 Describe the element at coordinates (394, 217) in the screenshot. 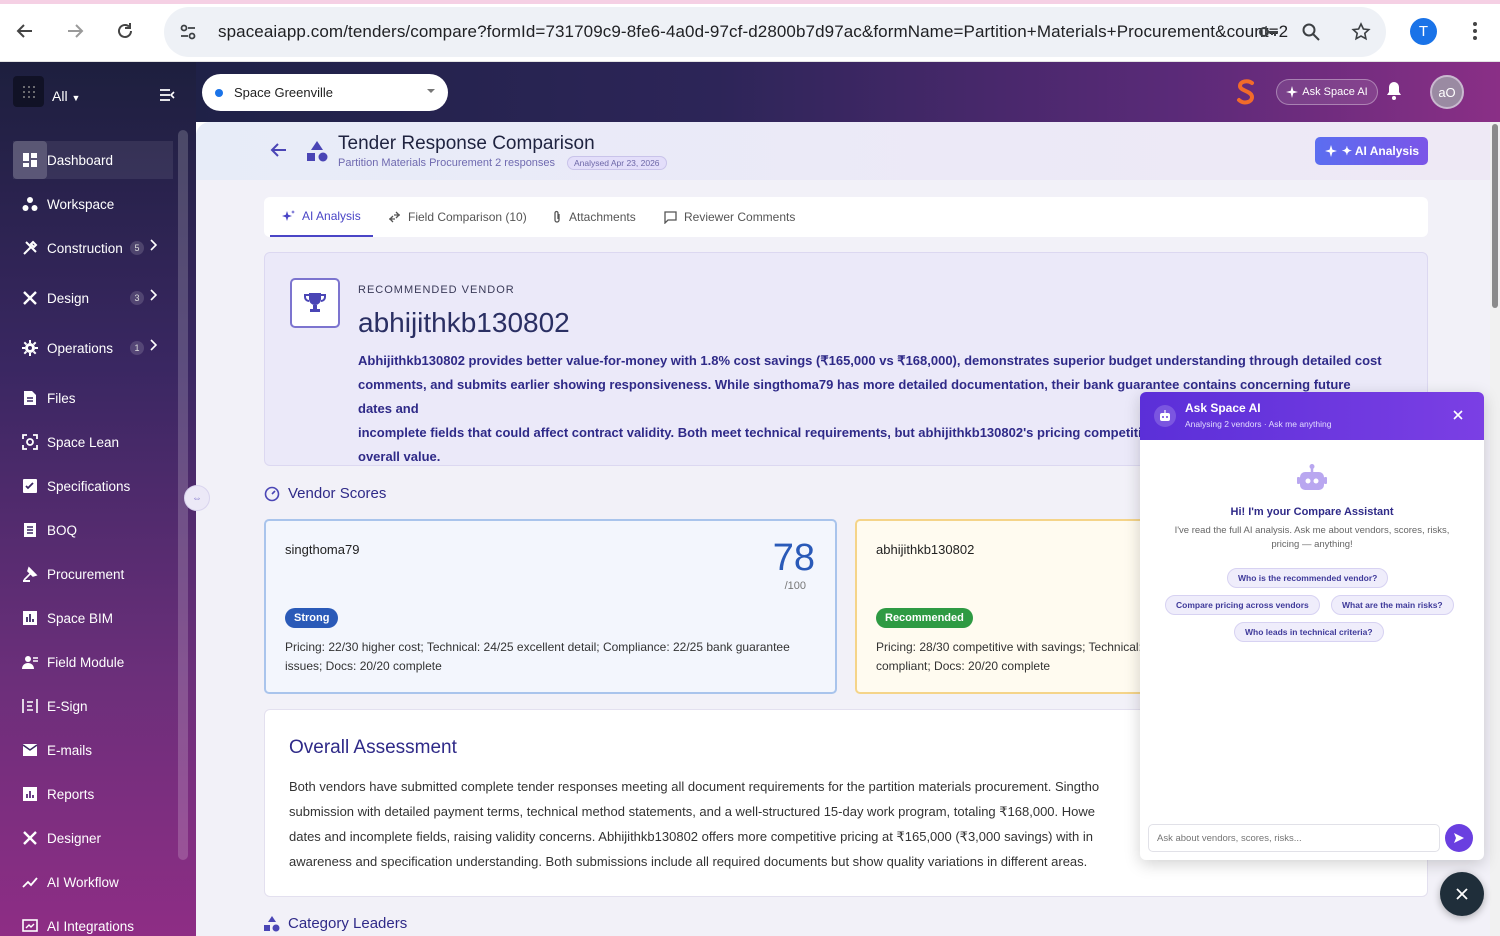

I see `compare-arrows-icon` at that location.